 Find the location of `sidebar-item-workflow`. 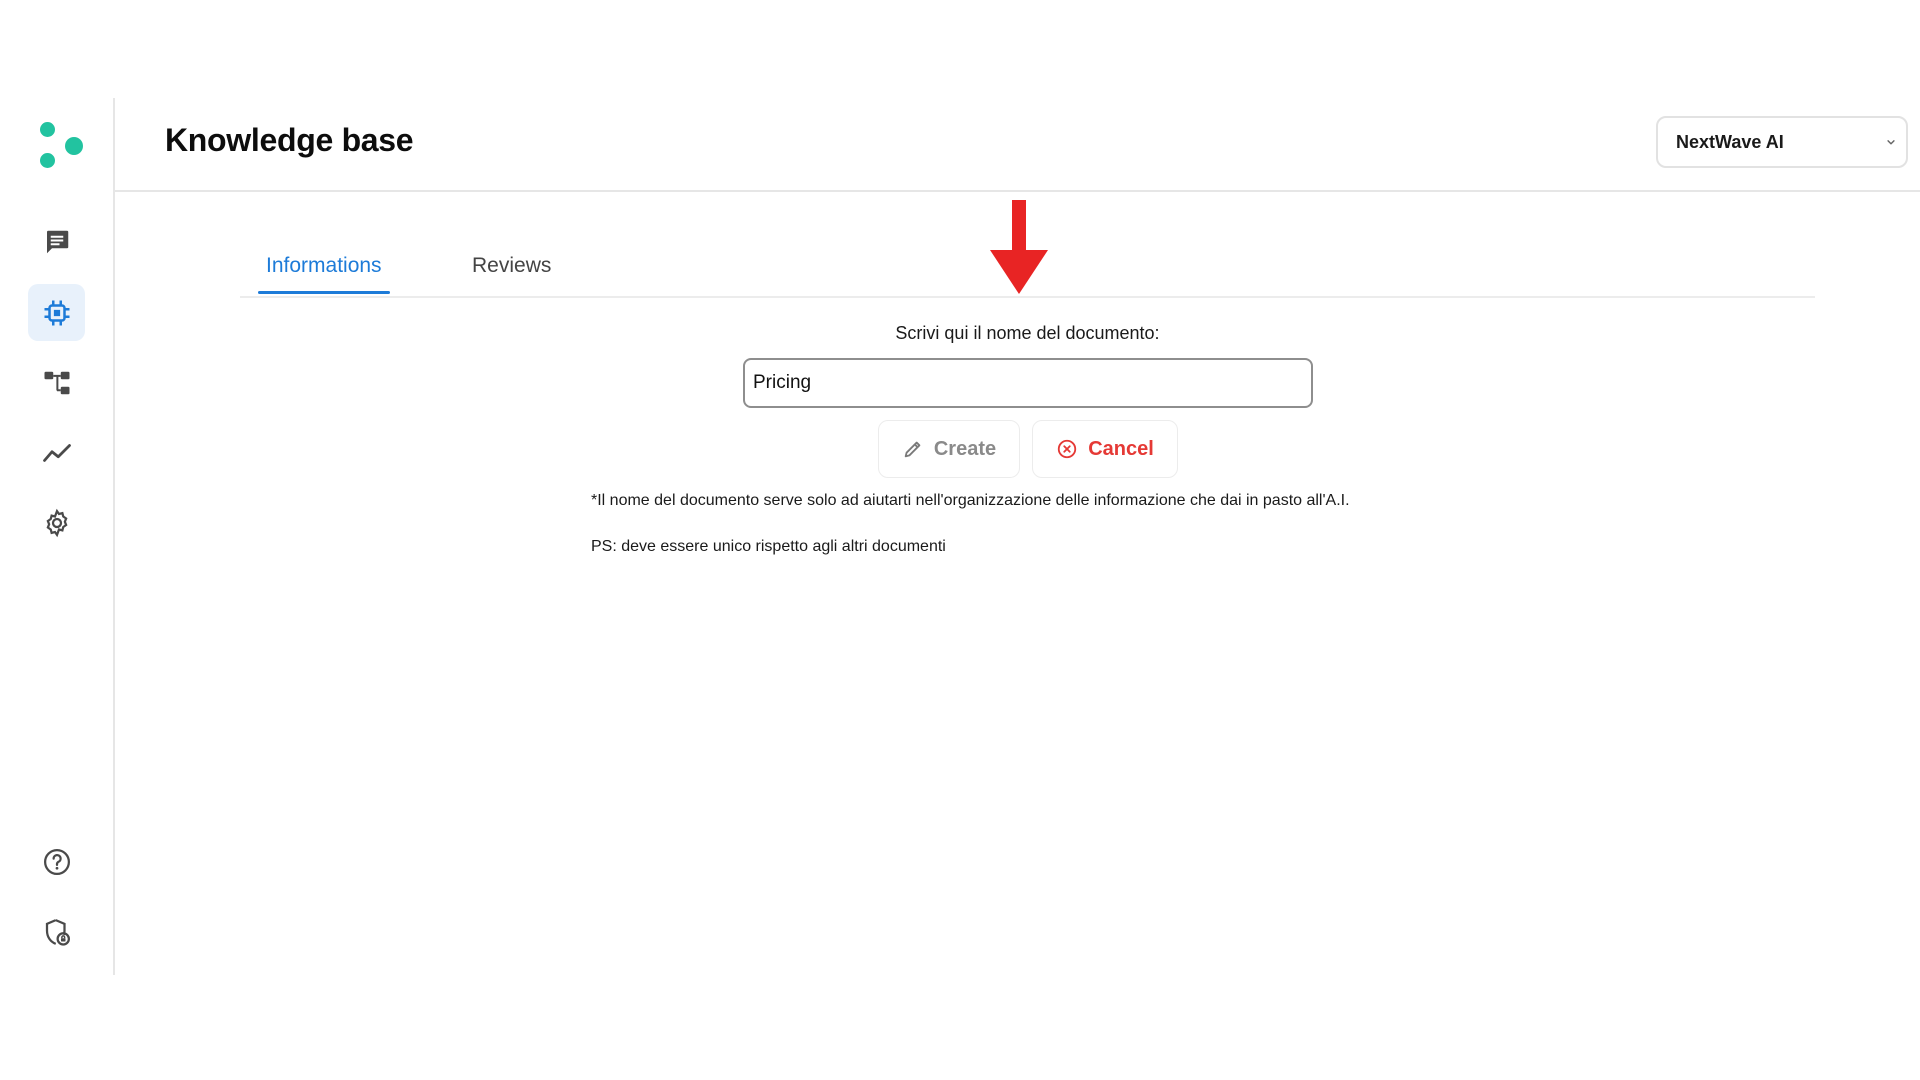

sidebar-item-workflow is located at coordinates (56, 382).